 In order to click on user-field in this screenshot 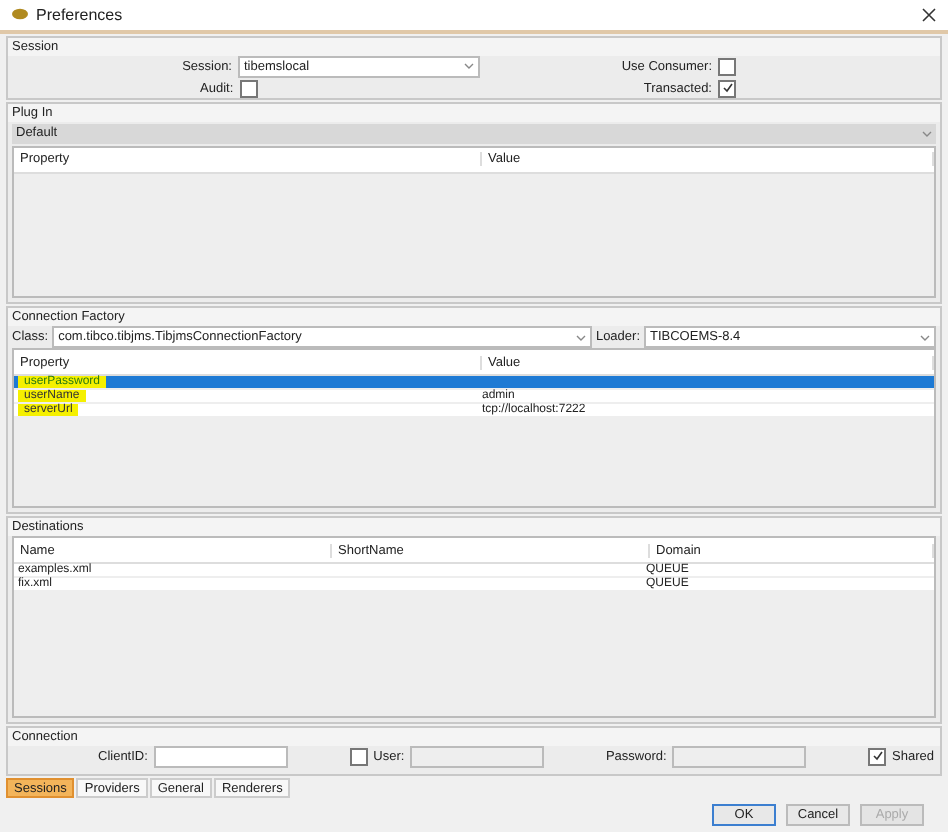, I will do `click(477, 756)`.